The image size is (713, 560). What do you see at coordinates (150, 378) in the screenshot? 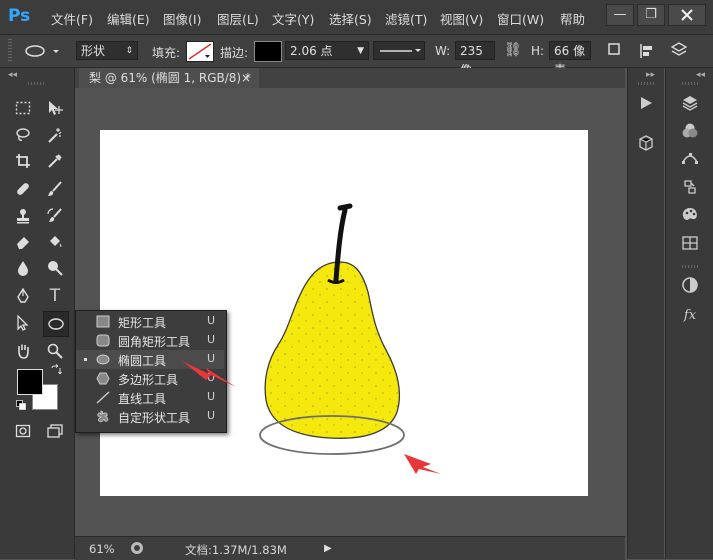
I see `flyout-polygon-tool: 多边形工具 U` at bounding box center [150, 378].